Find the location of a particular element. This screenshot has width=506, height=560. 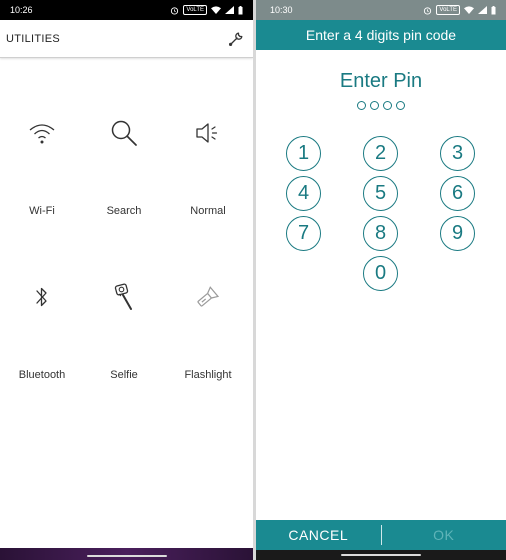

ok-button: OK is located at coordinates (444, 535).